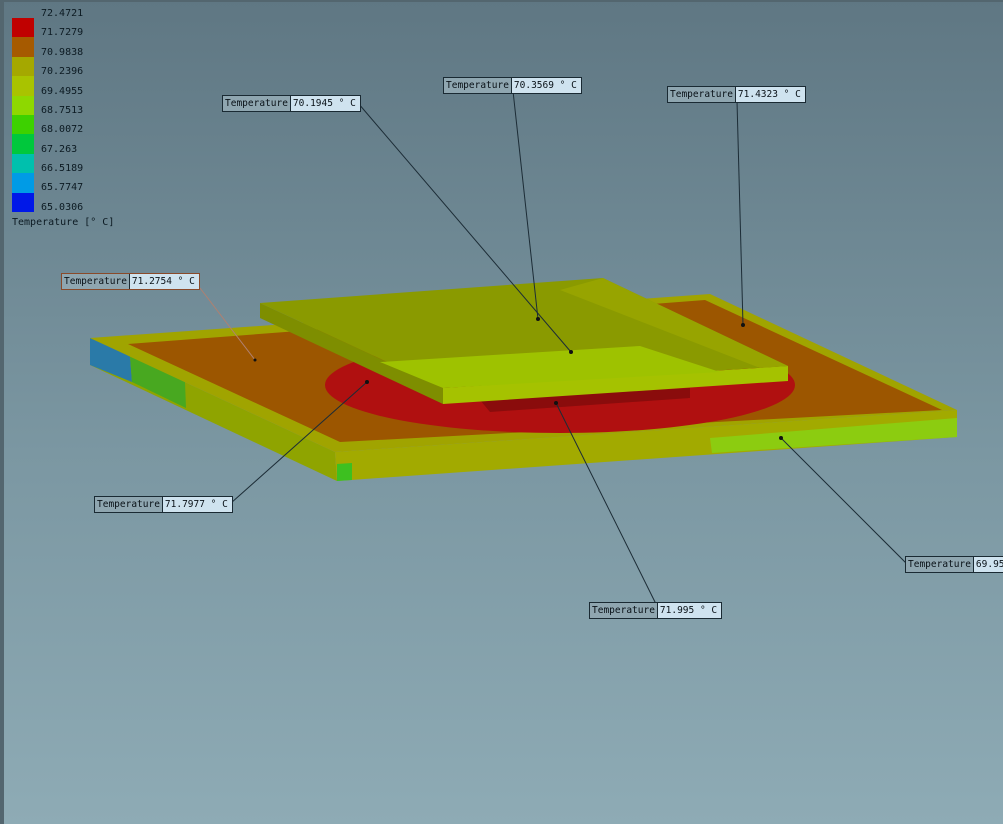 The image size is (1003, 824). Describe the element at coordinates (62, 129) in the screenshot. I see `legend-value-6: 68.0072` at that location.